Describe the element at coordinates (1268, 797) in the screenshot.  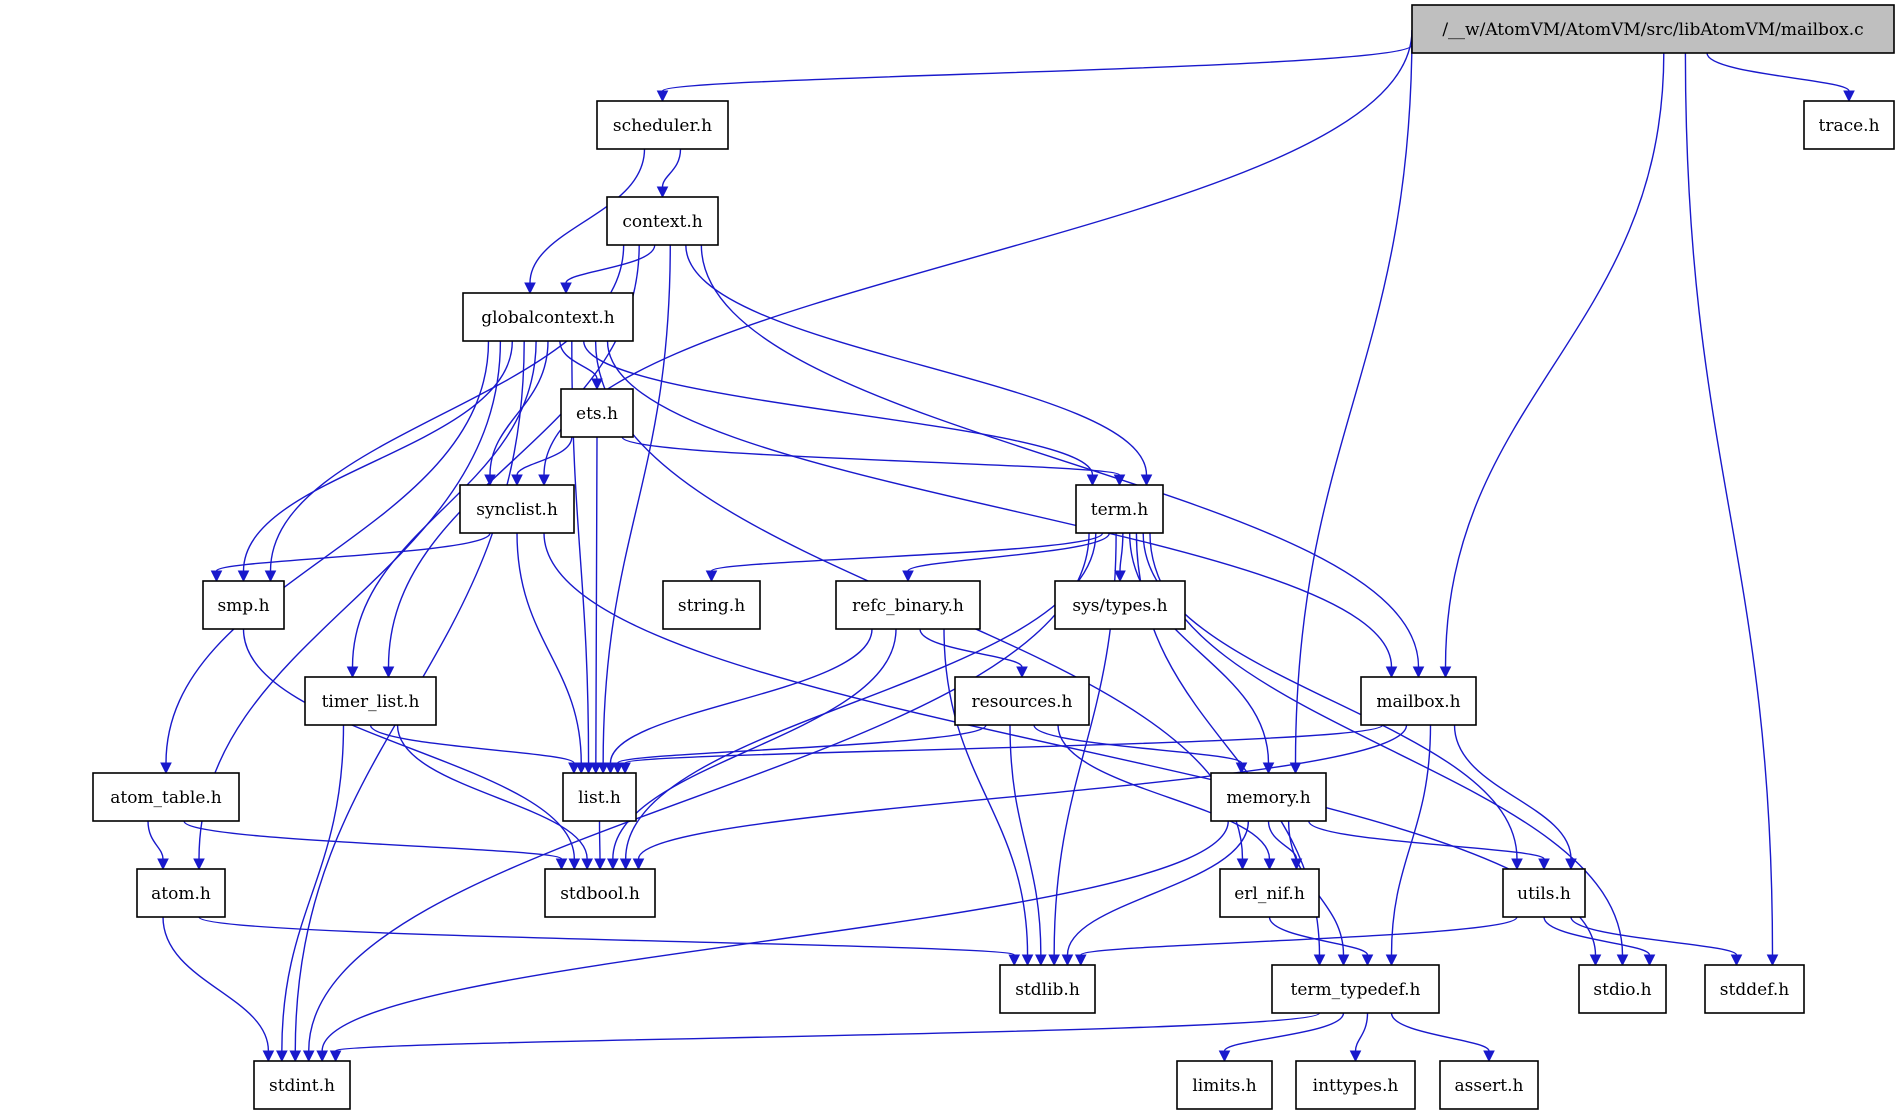
I see `node-memory: memory.h` at that location.